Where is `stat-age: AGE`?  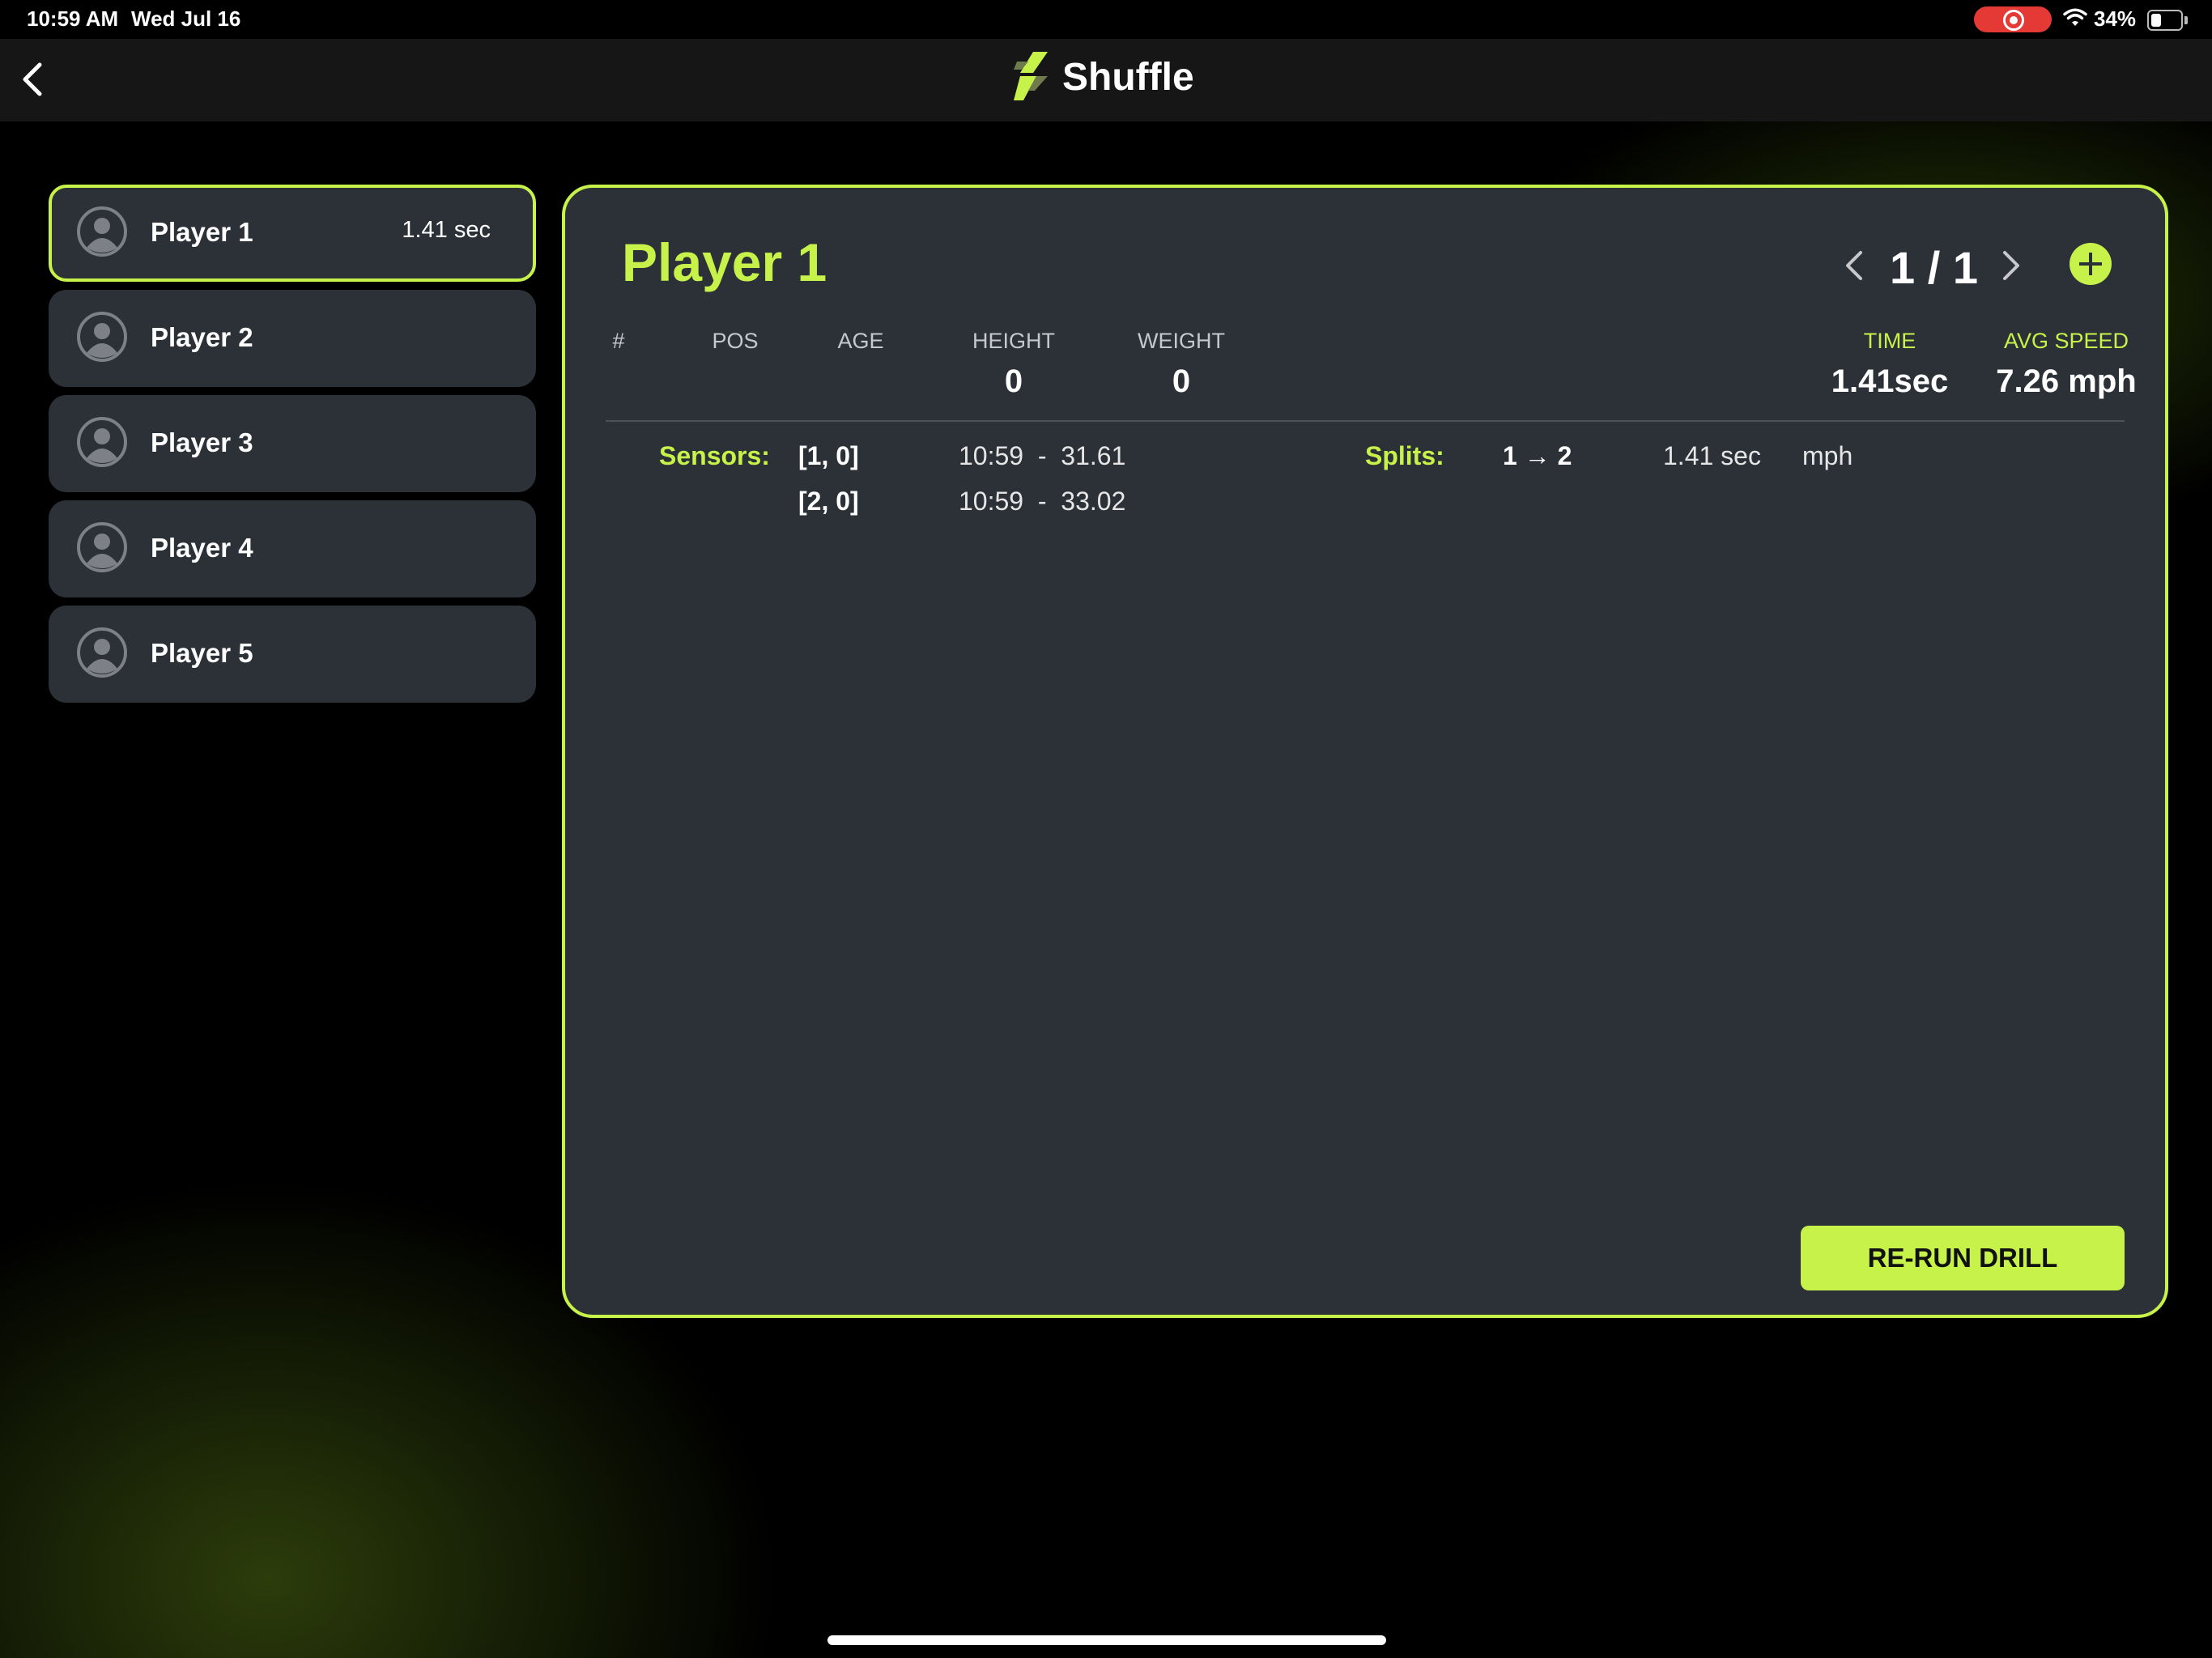
stat-age: AGE is located at coordinates (860, 346).